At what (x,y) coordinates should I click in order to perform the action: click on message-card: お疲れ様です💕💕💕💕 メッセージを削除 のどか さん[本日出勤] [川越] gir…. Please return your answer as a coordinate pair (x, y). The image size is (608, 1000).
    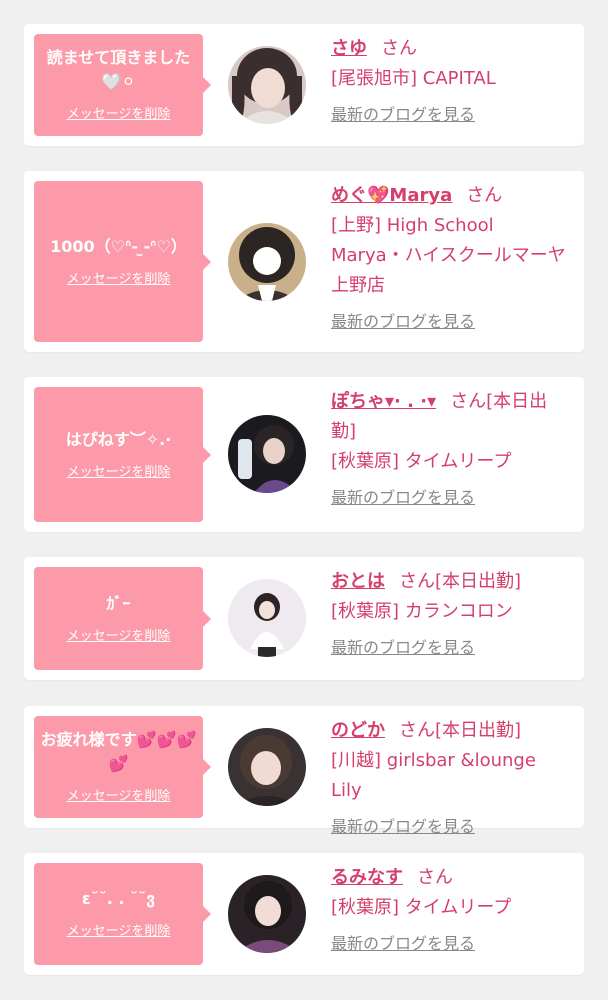
    Looking at the image, I should click on (304, 771).